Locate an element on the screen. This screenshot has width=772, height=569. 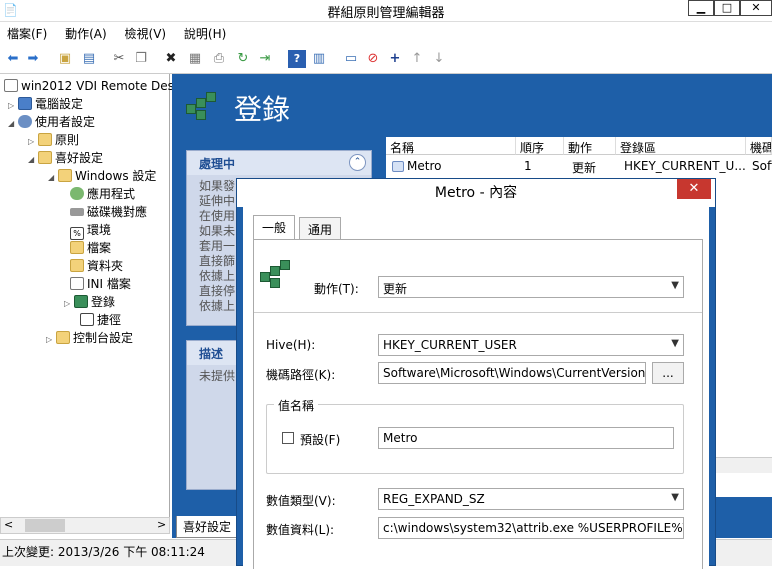
list-blank-area is located at coordinates (744, 337).